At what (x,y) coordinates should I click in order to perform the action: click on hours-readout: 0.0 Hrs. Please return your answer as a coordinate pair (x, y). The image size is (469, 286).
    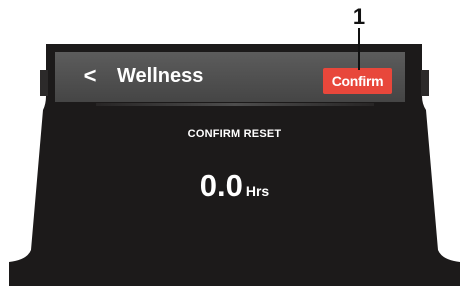
    Looking at the image, I should click on (234, 186).